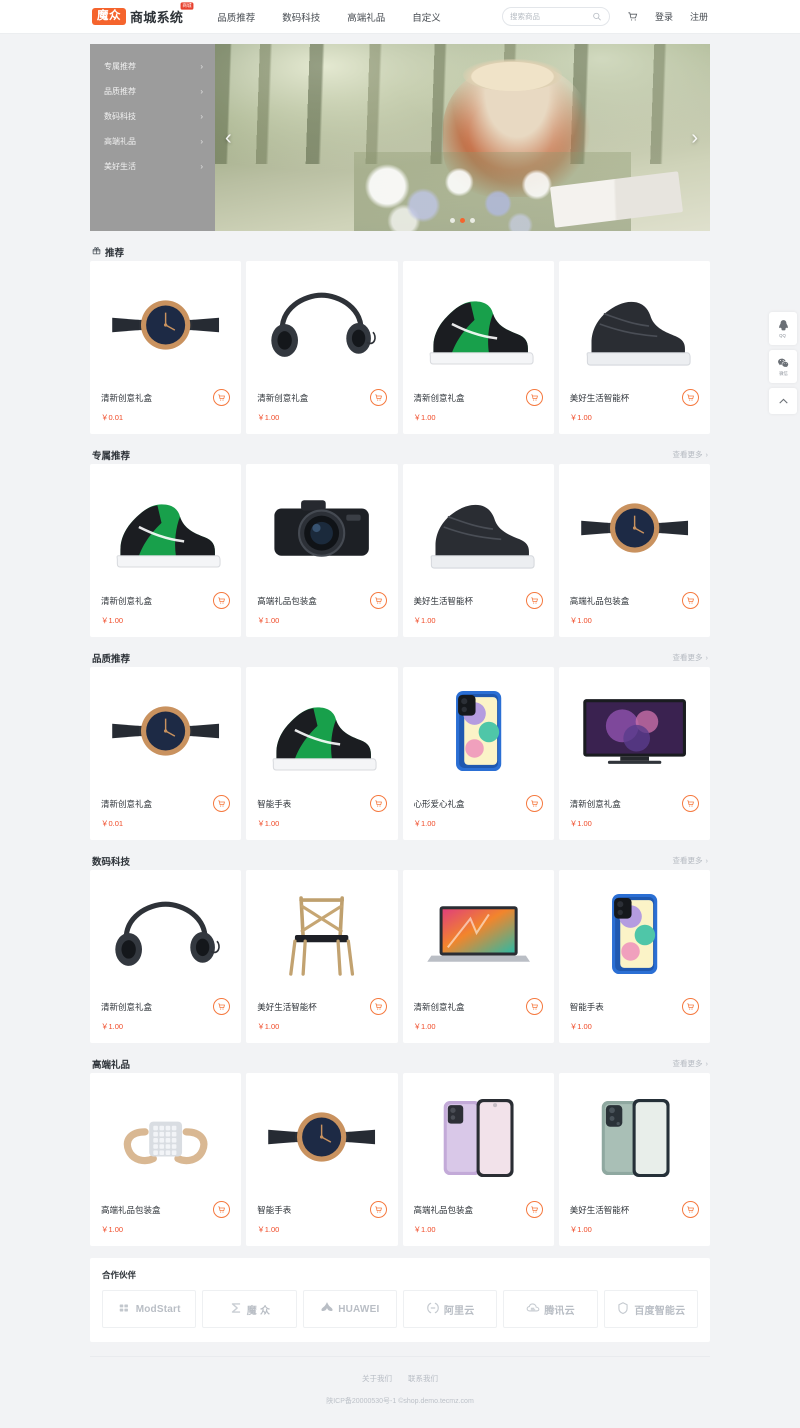  What do you see at coordinates (783, 366) in the screenshot?
I see `wechat-contact-button: 微信` at bounding box center [783, 366].